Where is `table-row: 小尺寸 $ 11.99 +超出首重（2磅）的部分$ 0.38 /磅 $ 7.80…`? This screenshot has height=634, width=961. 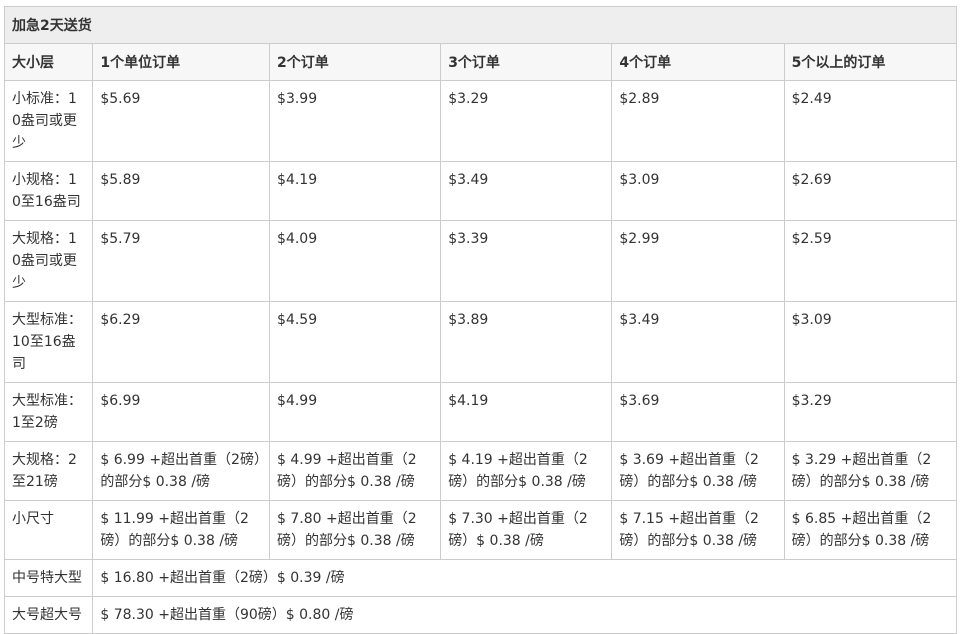 table-row: 小尺寸 $ 11.99 +超出首重（2磅）的部分$ 0.38 /磅 $ 7.80… is located at coordinates (480, 530).